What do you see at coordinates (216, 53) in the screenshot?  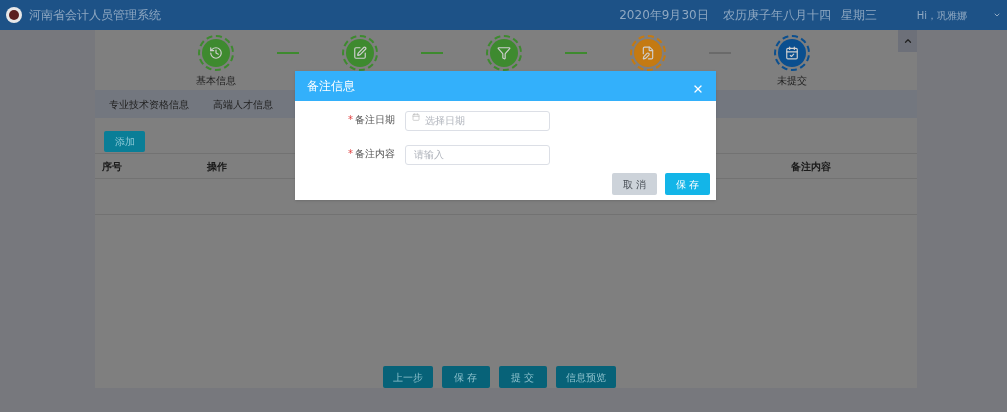 I see `clock-icon` at bounding box center [216, 53].